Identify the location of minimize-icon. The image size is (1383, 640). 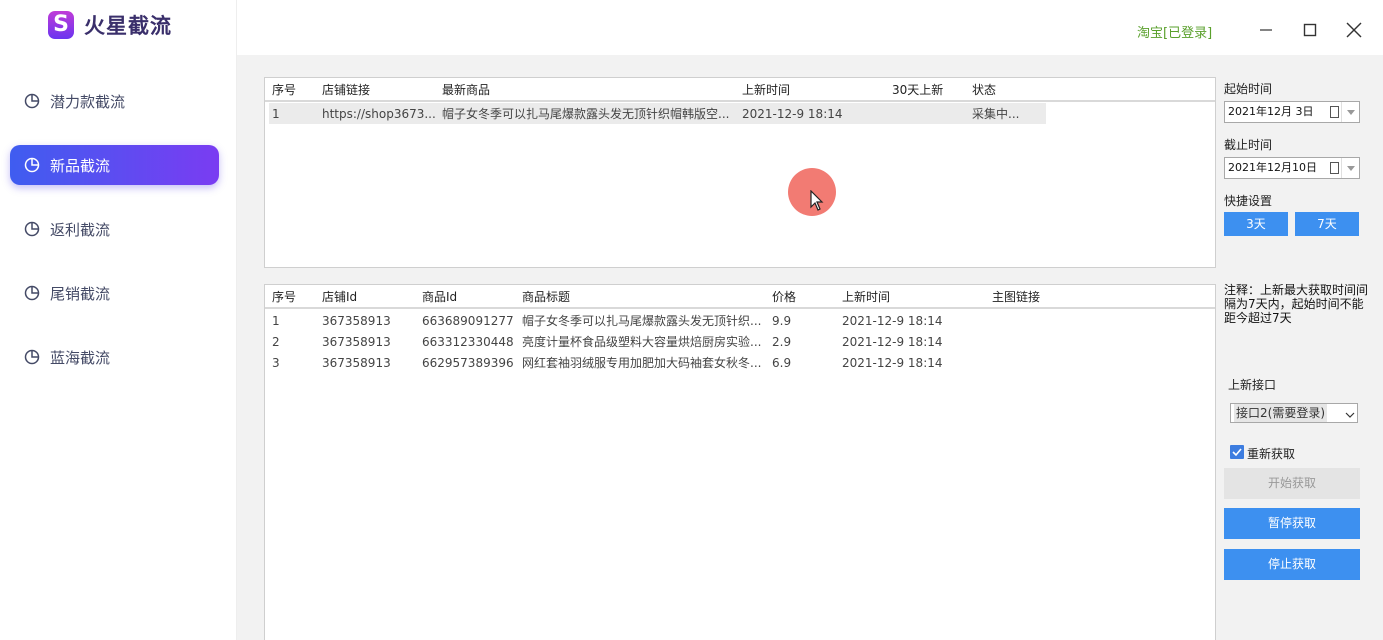
(1266, 30).